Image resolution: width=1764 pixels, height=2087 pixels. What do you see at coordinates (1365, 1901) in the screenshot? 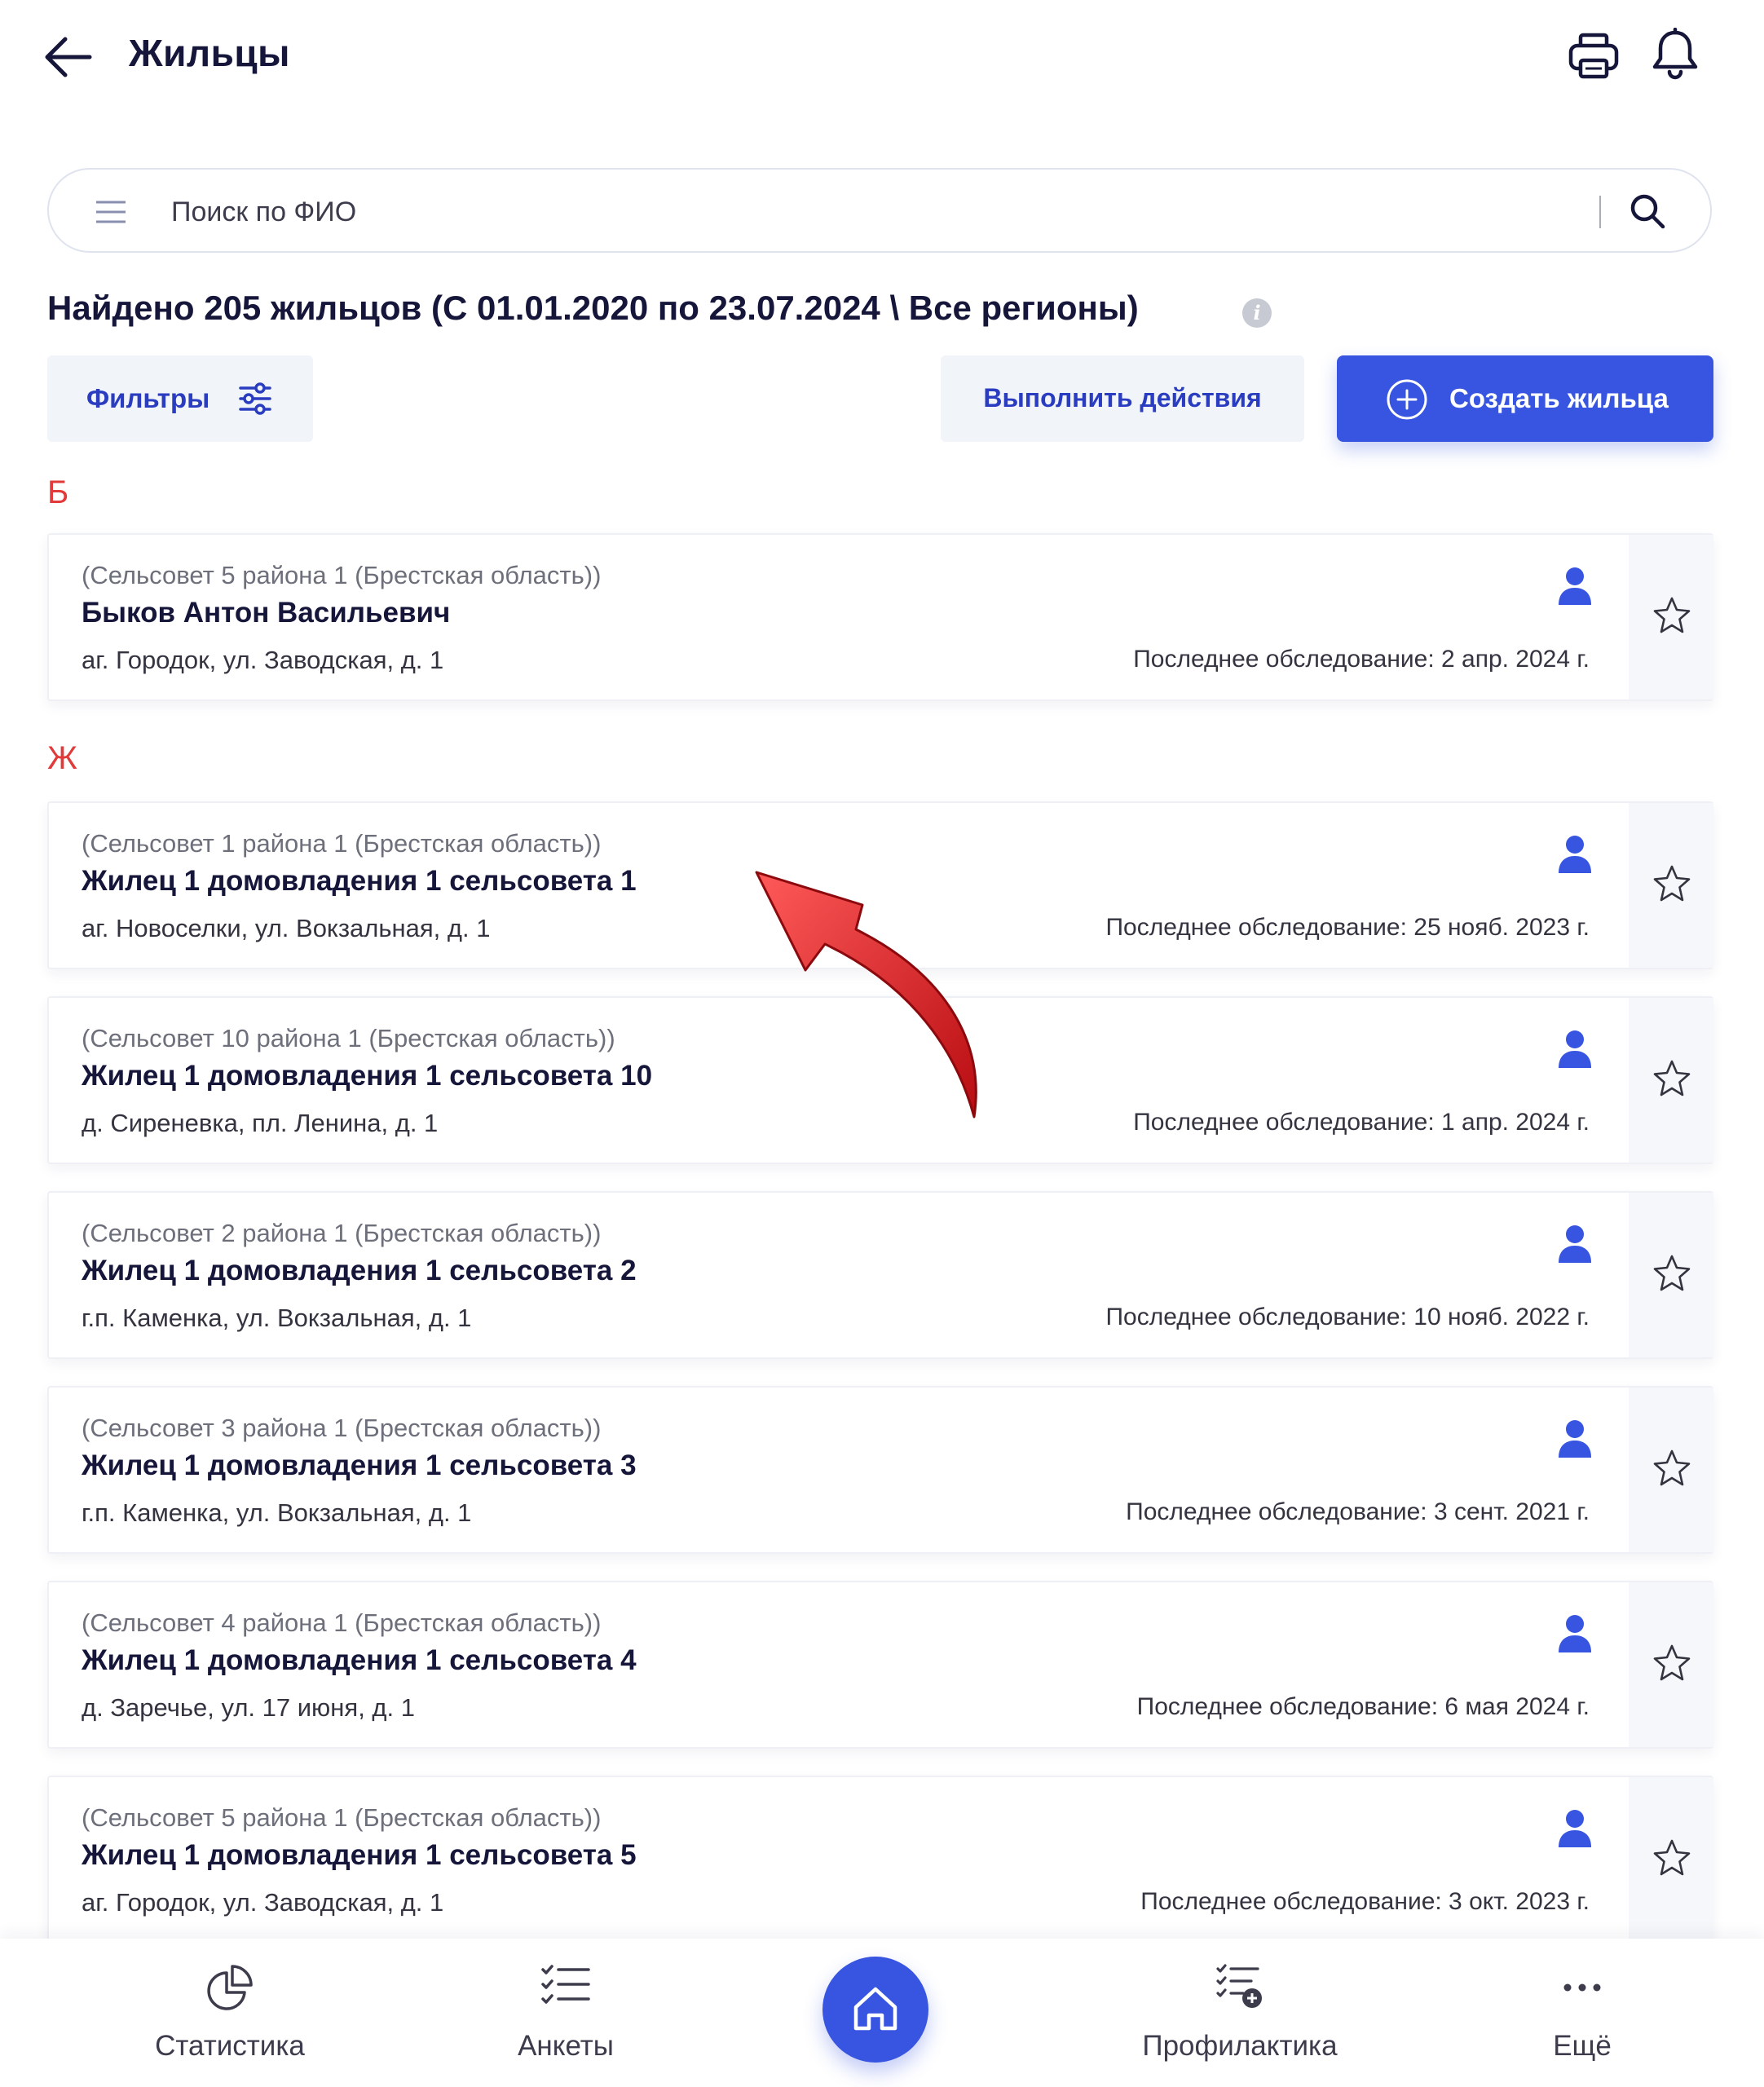
I see `last-survey-date: Последнее обследование: 3 окт. 2023 г.` at bounding box center [1365, 1901].